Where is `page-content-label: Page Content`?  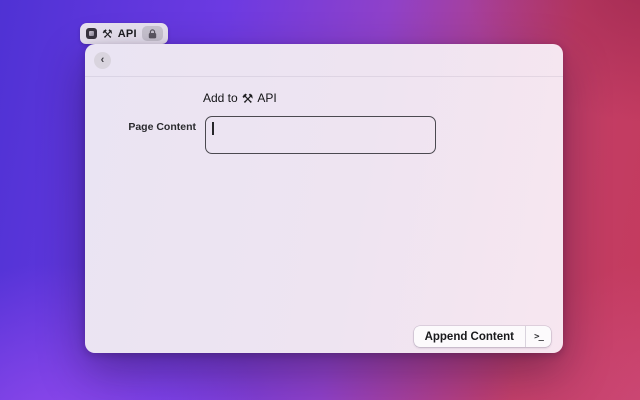 page-content-label: Page Content is located at coordinates (162, 127).